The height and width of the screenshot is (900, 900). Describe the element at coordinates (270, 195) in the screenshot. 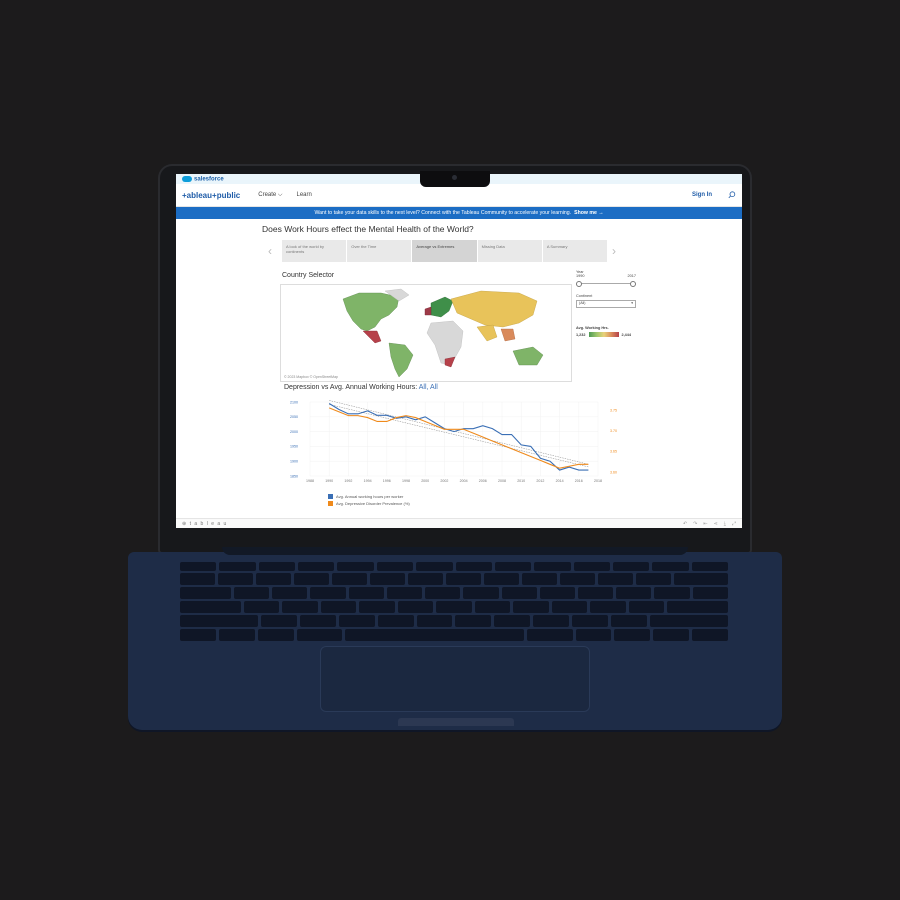

I see `nav-create: Create ⌵` at that location.